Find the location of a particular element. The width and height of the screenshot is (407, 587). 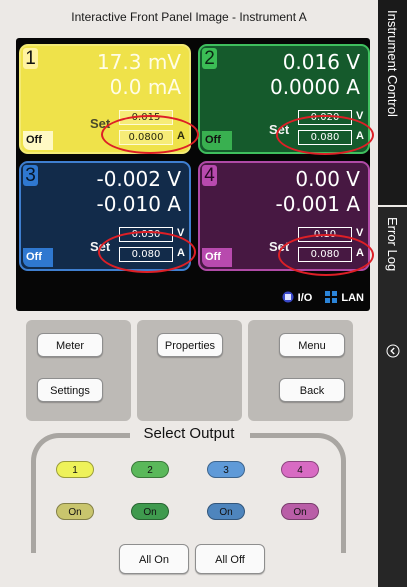

channel-4-number: 4 is located at coordinates (209, 175).